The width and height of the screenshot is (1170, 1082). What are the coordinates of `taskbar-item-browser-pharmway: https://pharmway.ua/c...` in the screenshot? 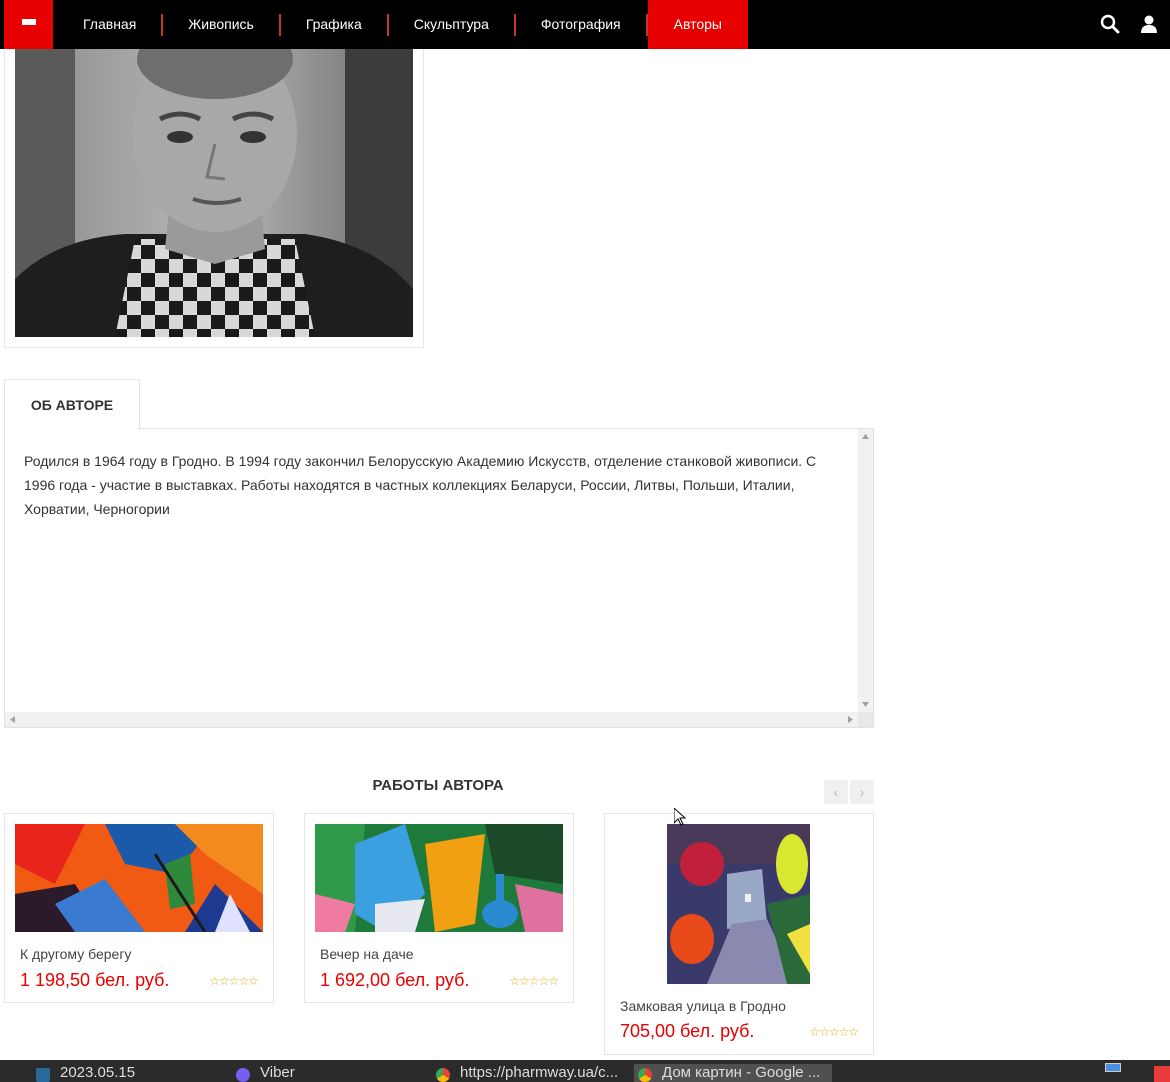 It's located at (534, 1073).